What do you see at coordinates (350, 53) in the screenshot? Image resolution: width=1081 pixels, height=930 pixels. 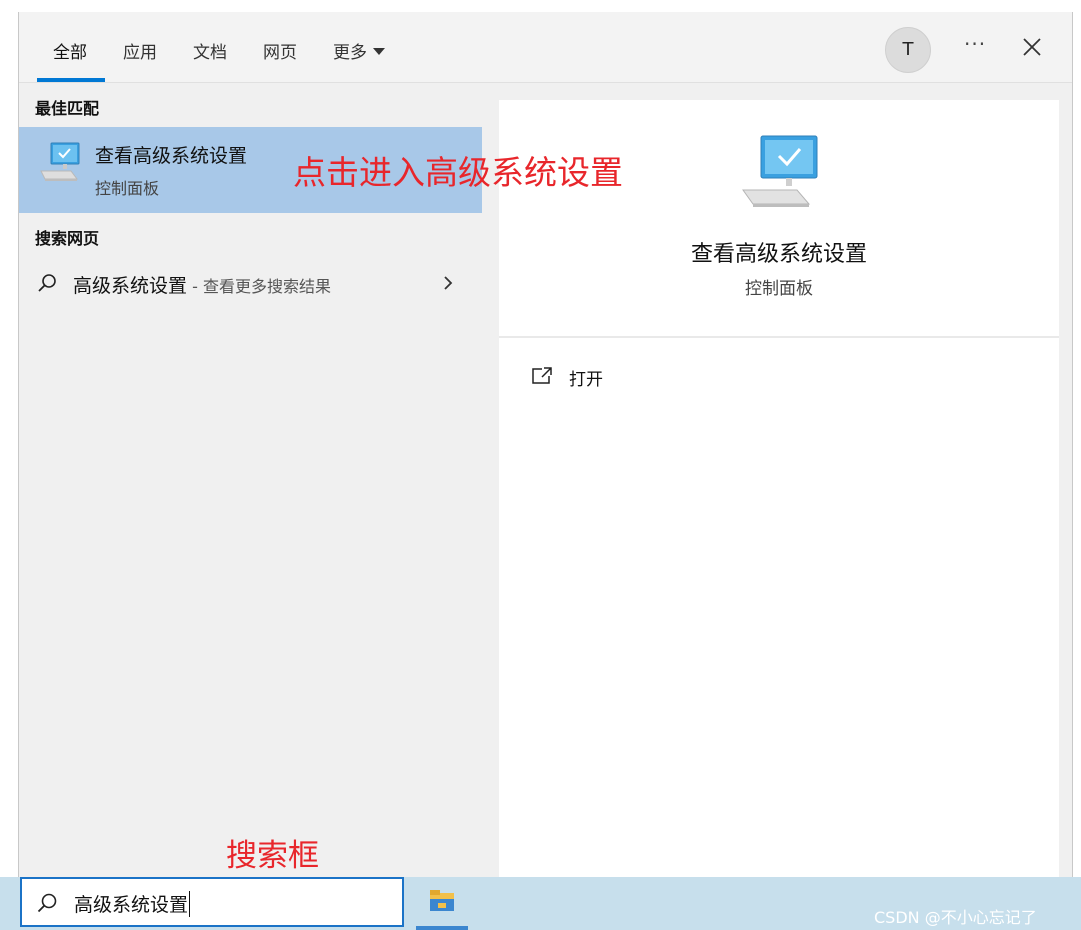 I see `tab-more-label: 更多` at bounding box center [350, 53].